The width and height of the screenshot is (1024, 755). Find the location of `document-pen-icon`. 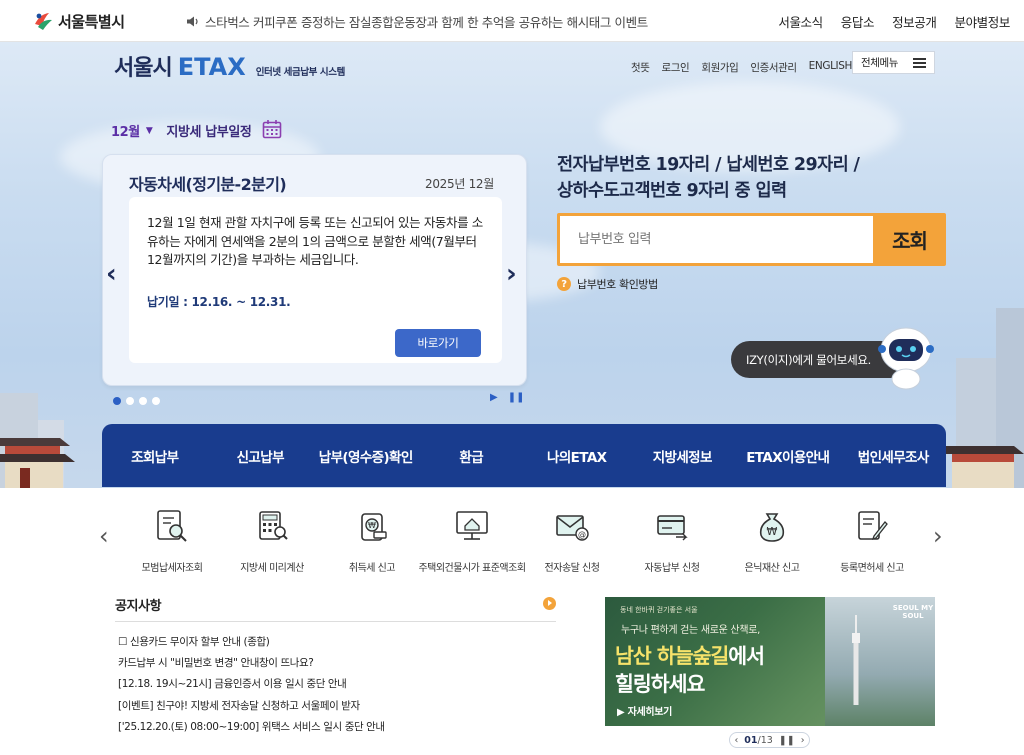

document-pen-icon is located at coordinates (873, 526).